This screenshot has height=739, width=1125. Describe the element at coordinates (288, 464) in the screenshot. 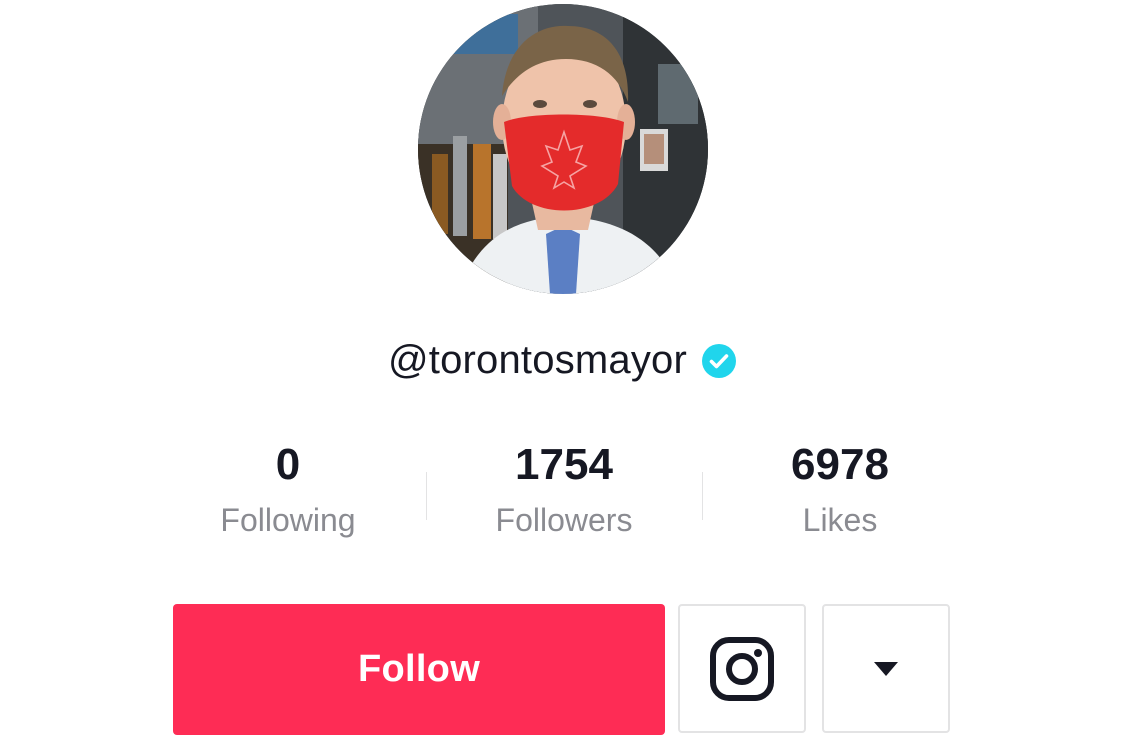

I see `following-count: 0` at that location.